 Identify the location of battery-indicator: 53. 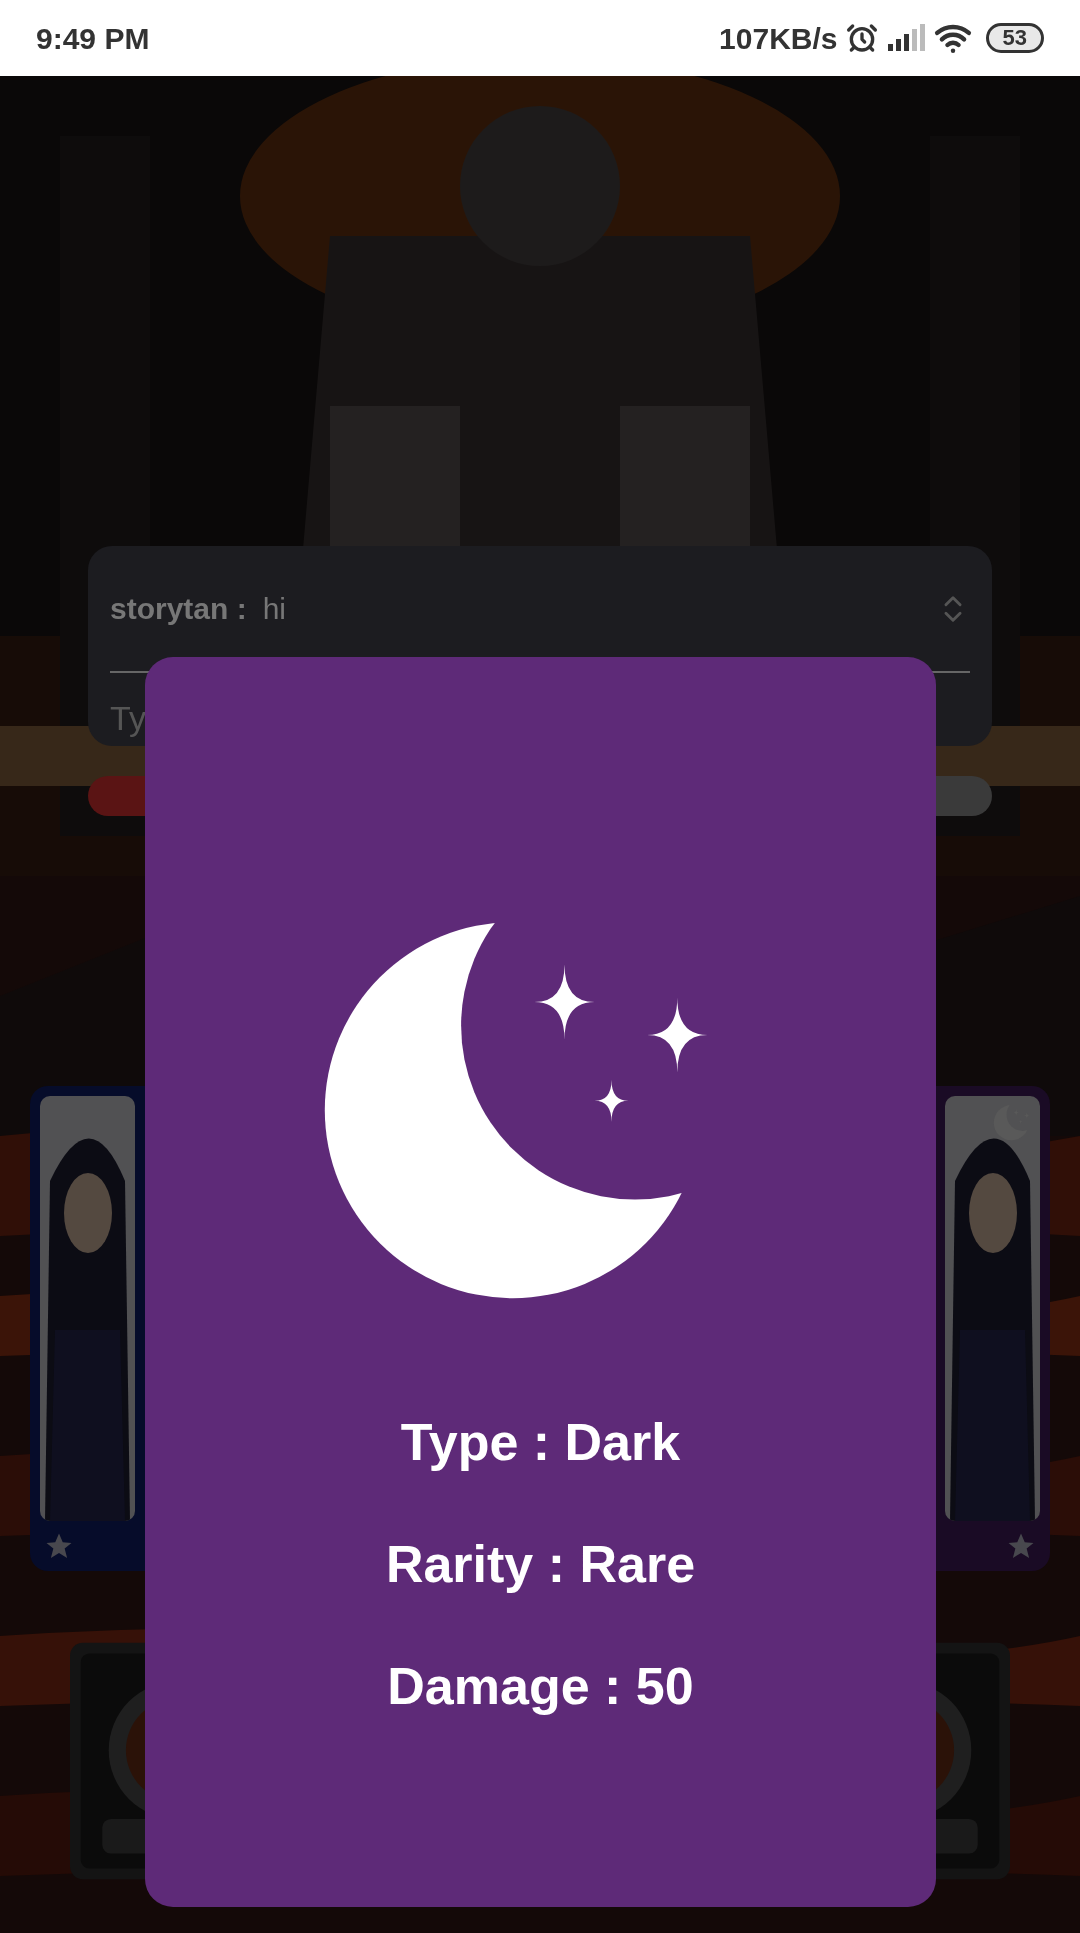
(1014, 38).